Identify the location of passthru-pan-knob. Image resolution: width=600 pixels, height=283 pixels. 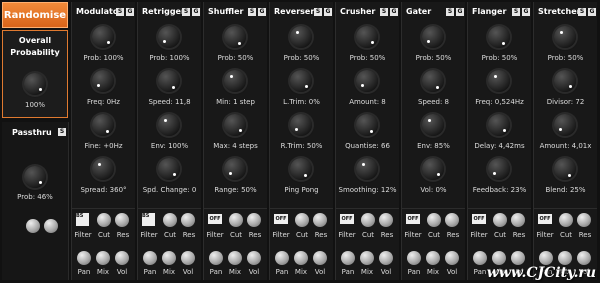
(33, 226).